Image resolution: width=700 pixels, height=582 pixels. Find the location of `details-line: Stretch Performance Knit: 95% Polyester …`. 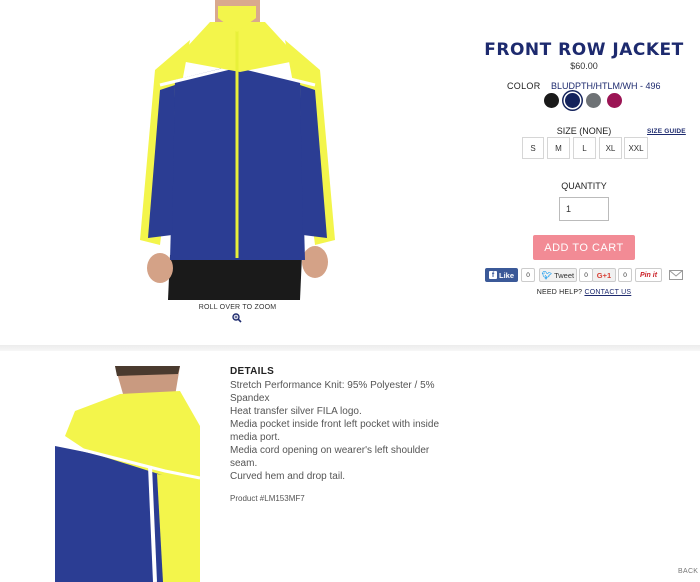

details-line: Stretch Performance Knit: 95% Polyester … is located at coordinates (332, 385).